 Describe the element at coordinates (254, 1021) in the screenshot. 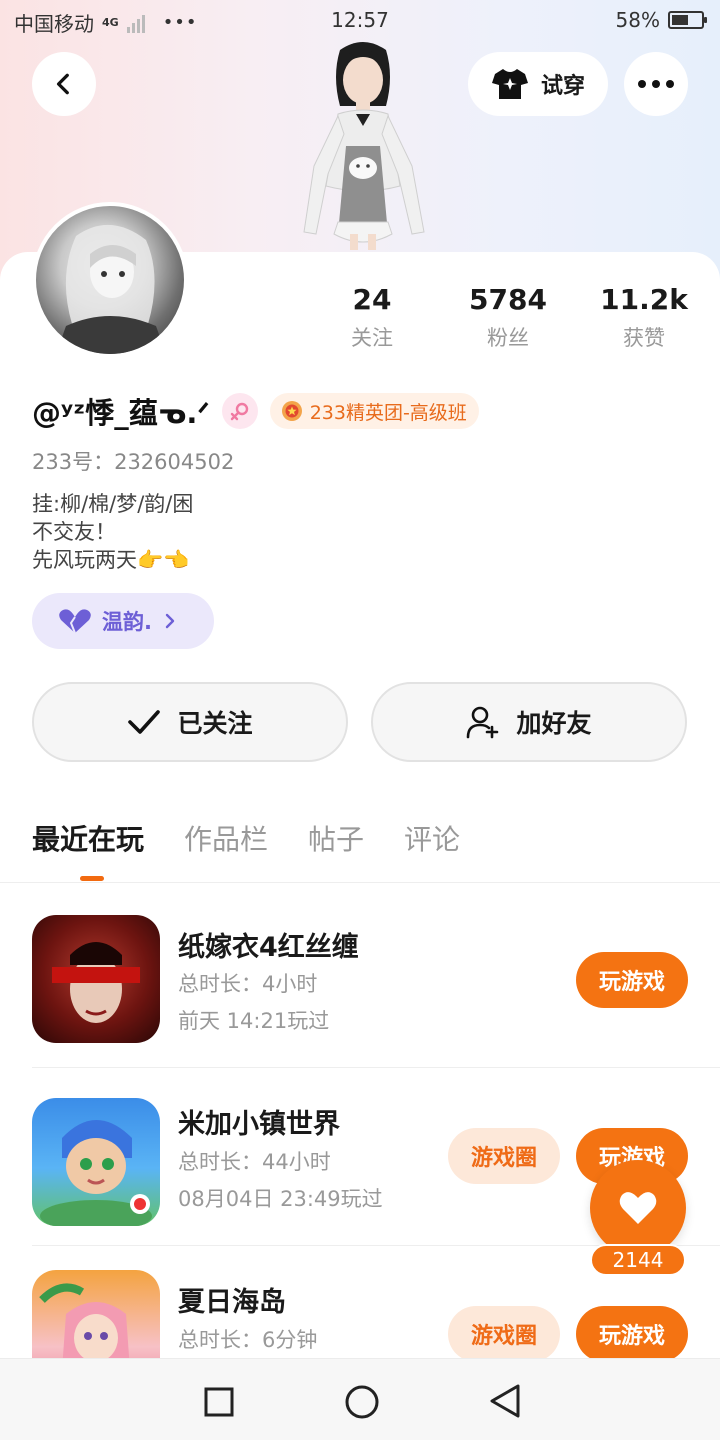

I see `game-last-played: 前天 14:21玩过` at that location.